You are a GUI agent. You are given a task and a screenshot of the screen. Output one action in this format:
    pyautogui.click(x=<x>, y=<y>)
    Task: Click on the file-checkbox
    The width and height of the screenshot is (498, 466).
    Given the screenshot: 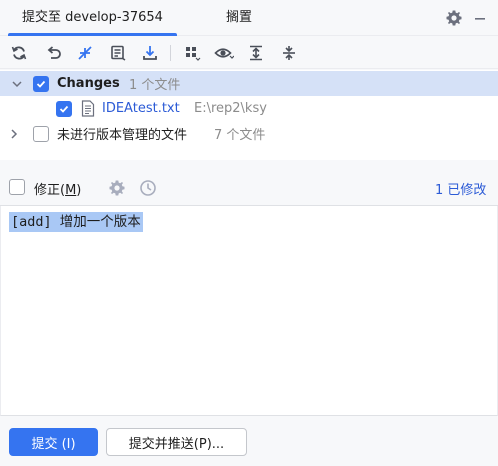 What is the action you would take?
    pyautogui.click(x=64, y=108)
    